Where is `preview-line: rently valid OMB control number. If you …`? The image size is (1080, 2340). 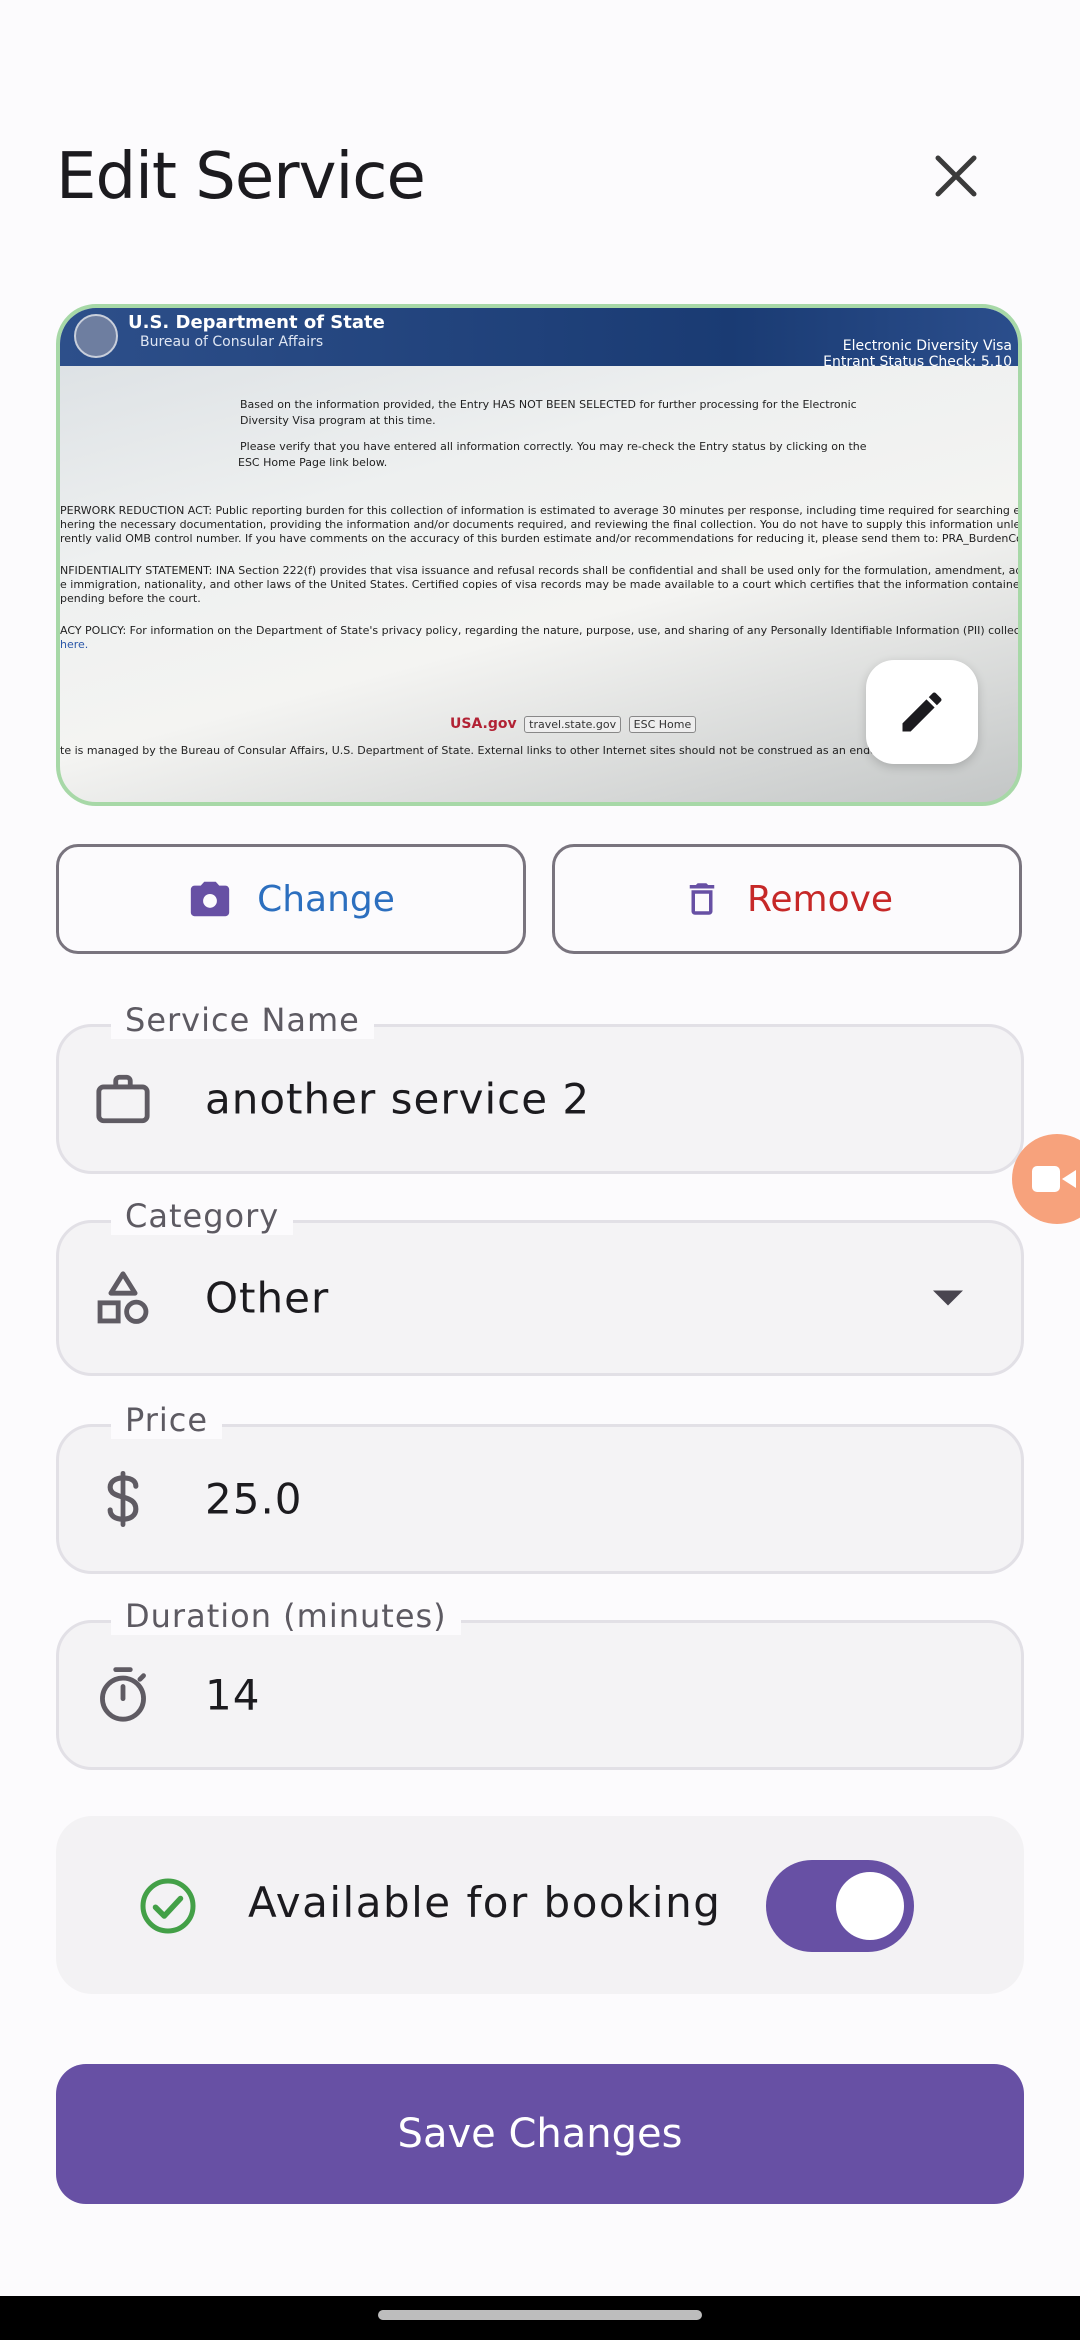 preview-line: rently valid OMB control number. If you … is located at coordinates (541, 538).